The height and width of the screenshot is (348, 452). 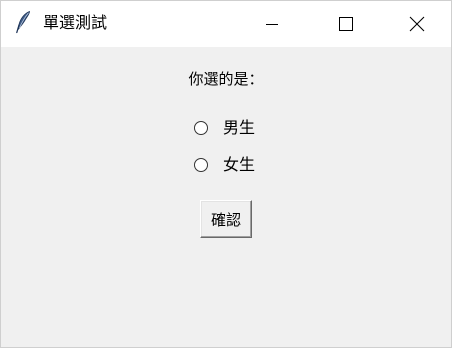 I want to click on close-icon, so click(x=417, y=24).